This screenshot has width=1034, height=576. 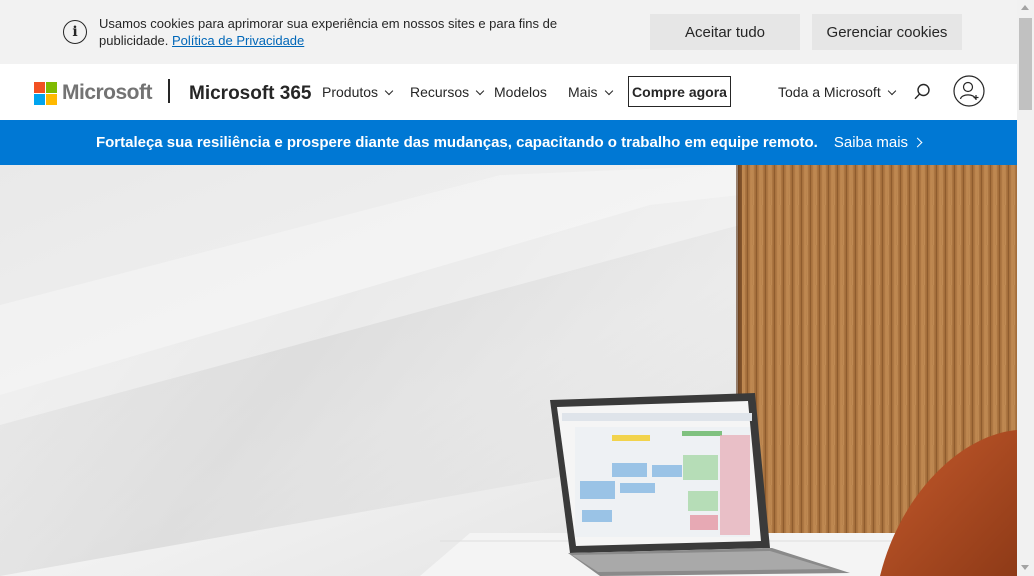 I want to click on buy-now-button: Compre agora, so click(x=679, y=91).